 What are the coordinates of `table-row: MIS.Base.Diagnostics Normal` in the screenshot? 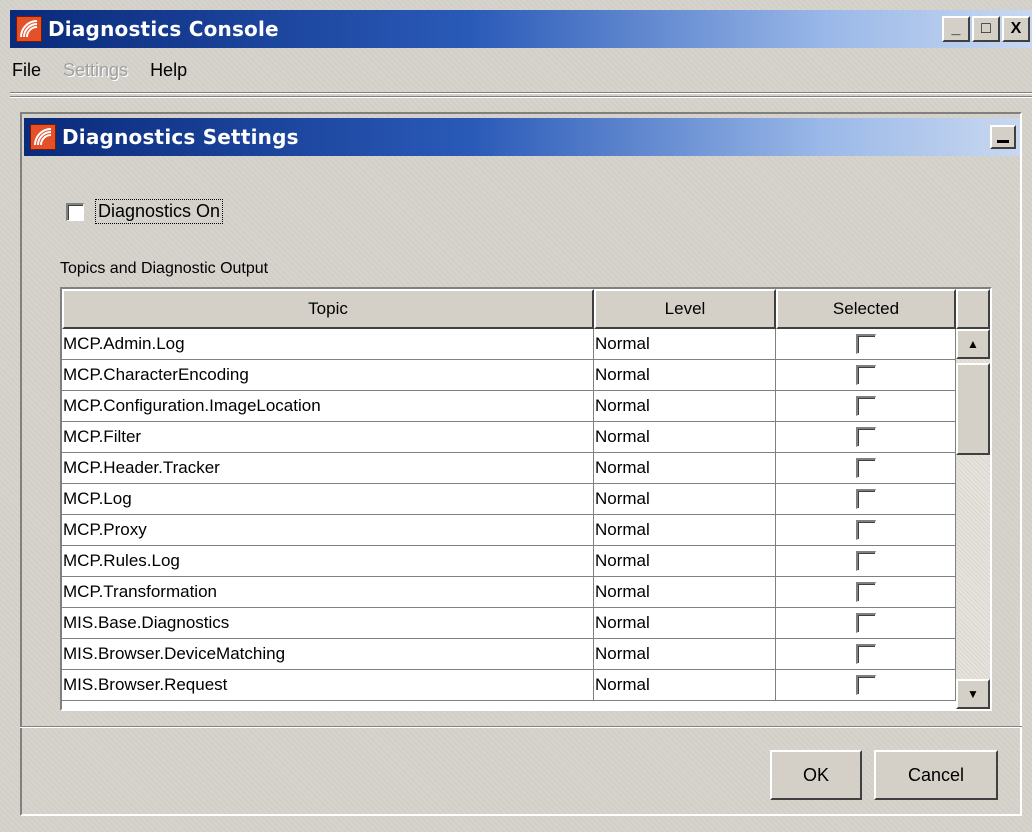 It's located at (509, 623).